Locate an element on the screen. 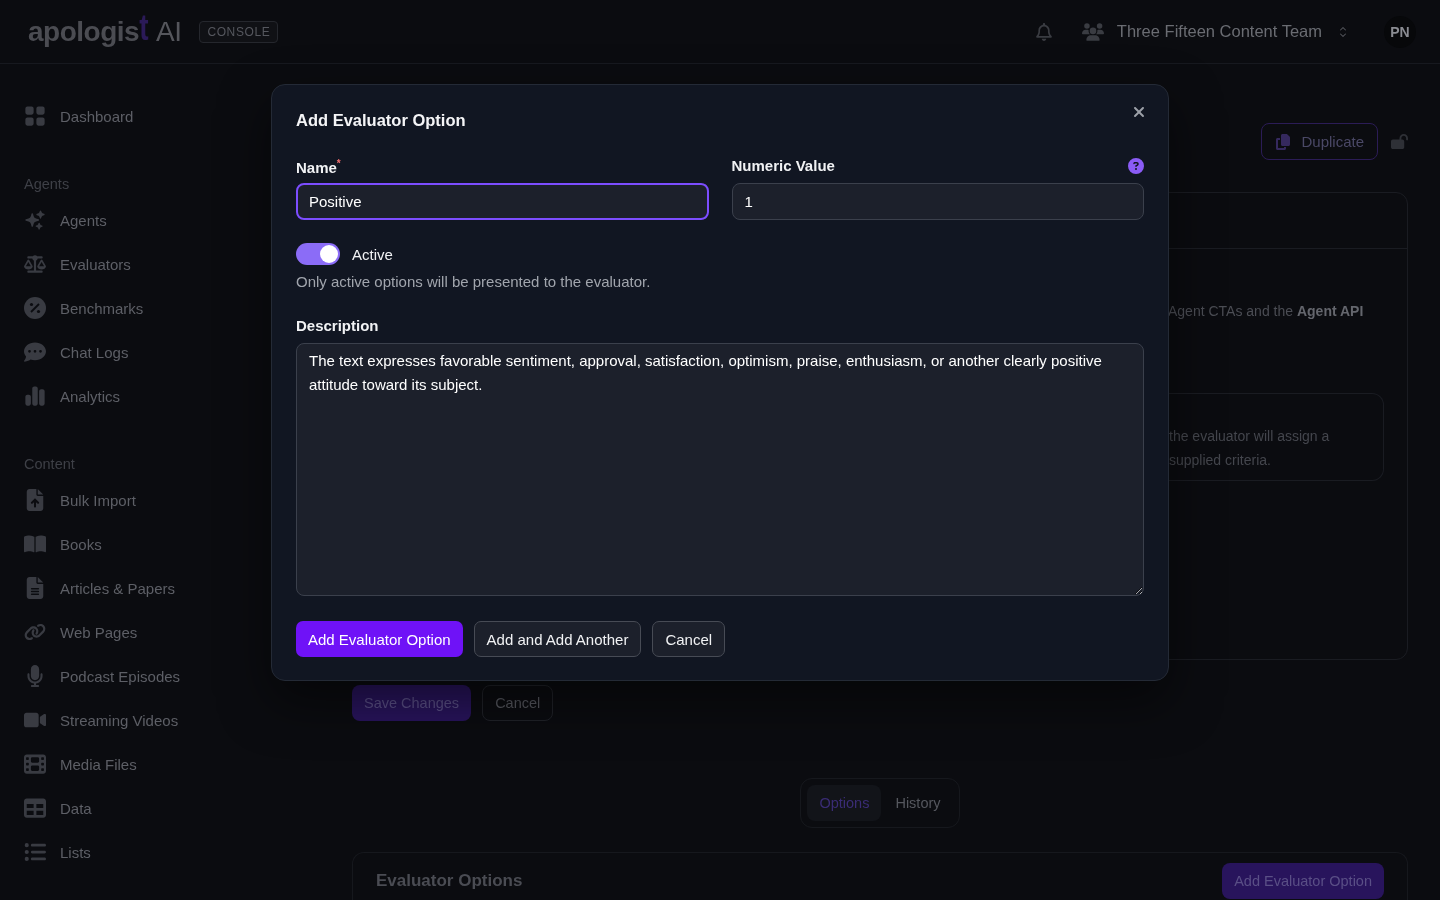 The image size is (1440, 900). book-icon is located at coordinates (35, 544).